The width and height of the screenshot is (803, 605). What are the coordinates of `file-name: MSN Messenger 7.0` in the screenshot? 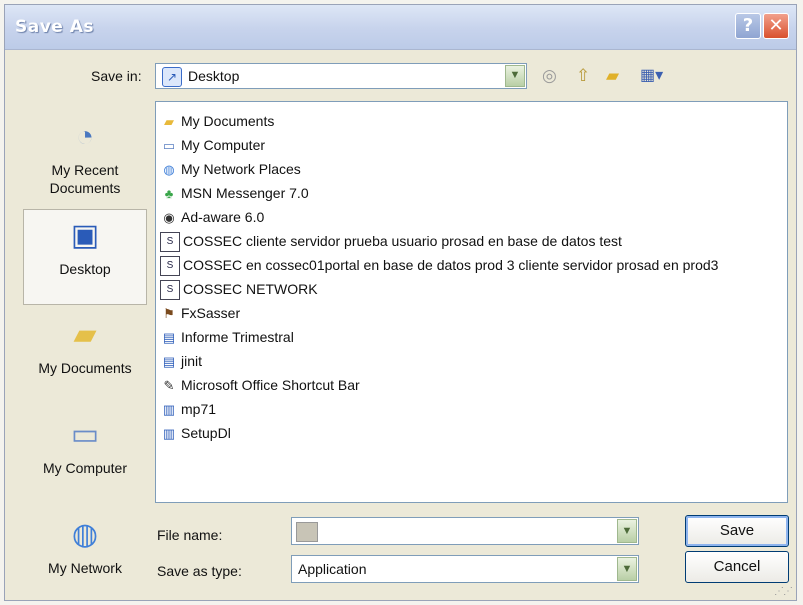 It's located at (245, 193).